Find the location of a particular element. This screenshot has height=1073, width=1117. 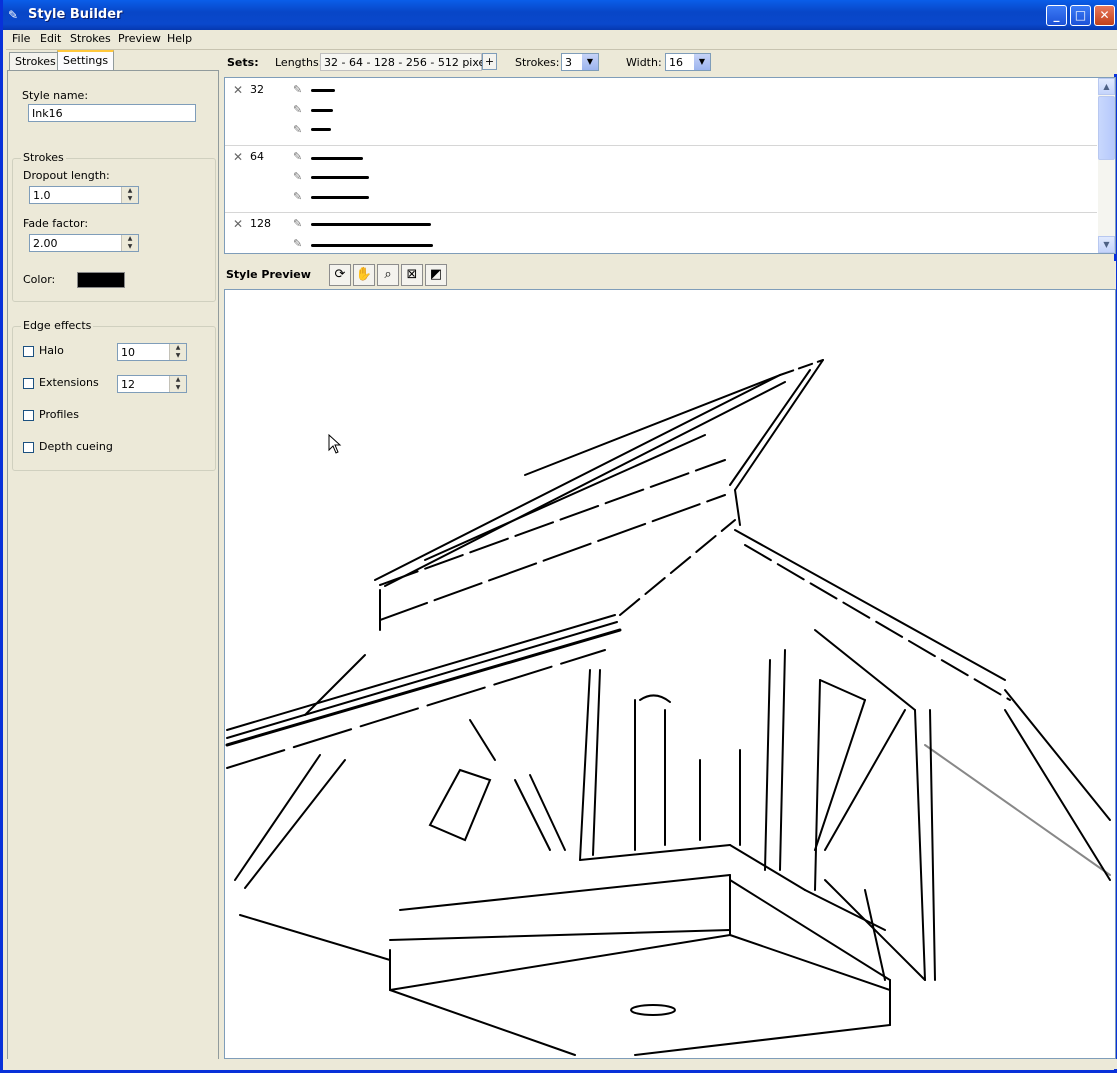

title-bar: ✎ Style Builder _ □ ✕ is located at coordinates (560, 15).